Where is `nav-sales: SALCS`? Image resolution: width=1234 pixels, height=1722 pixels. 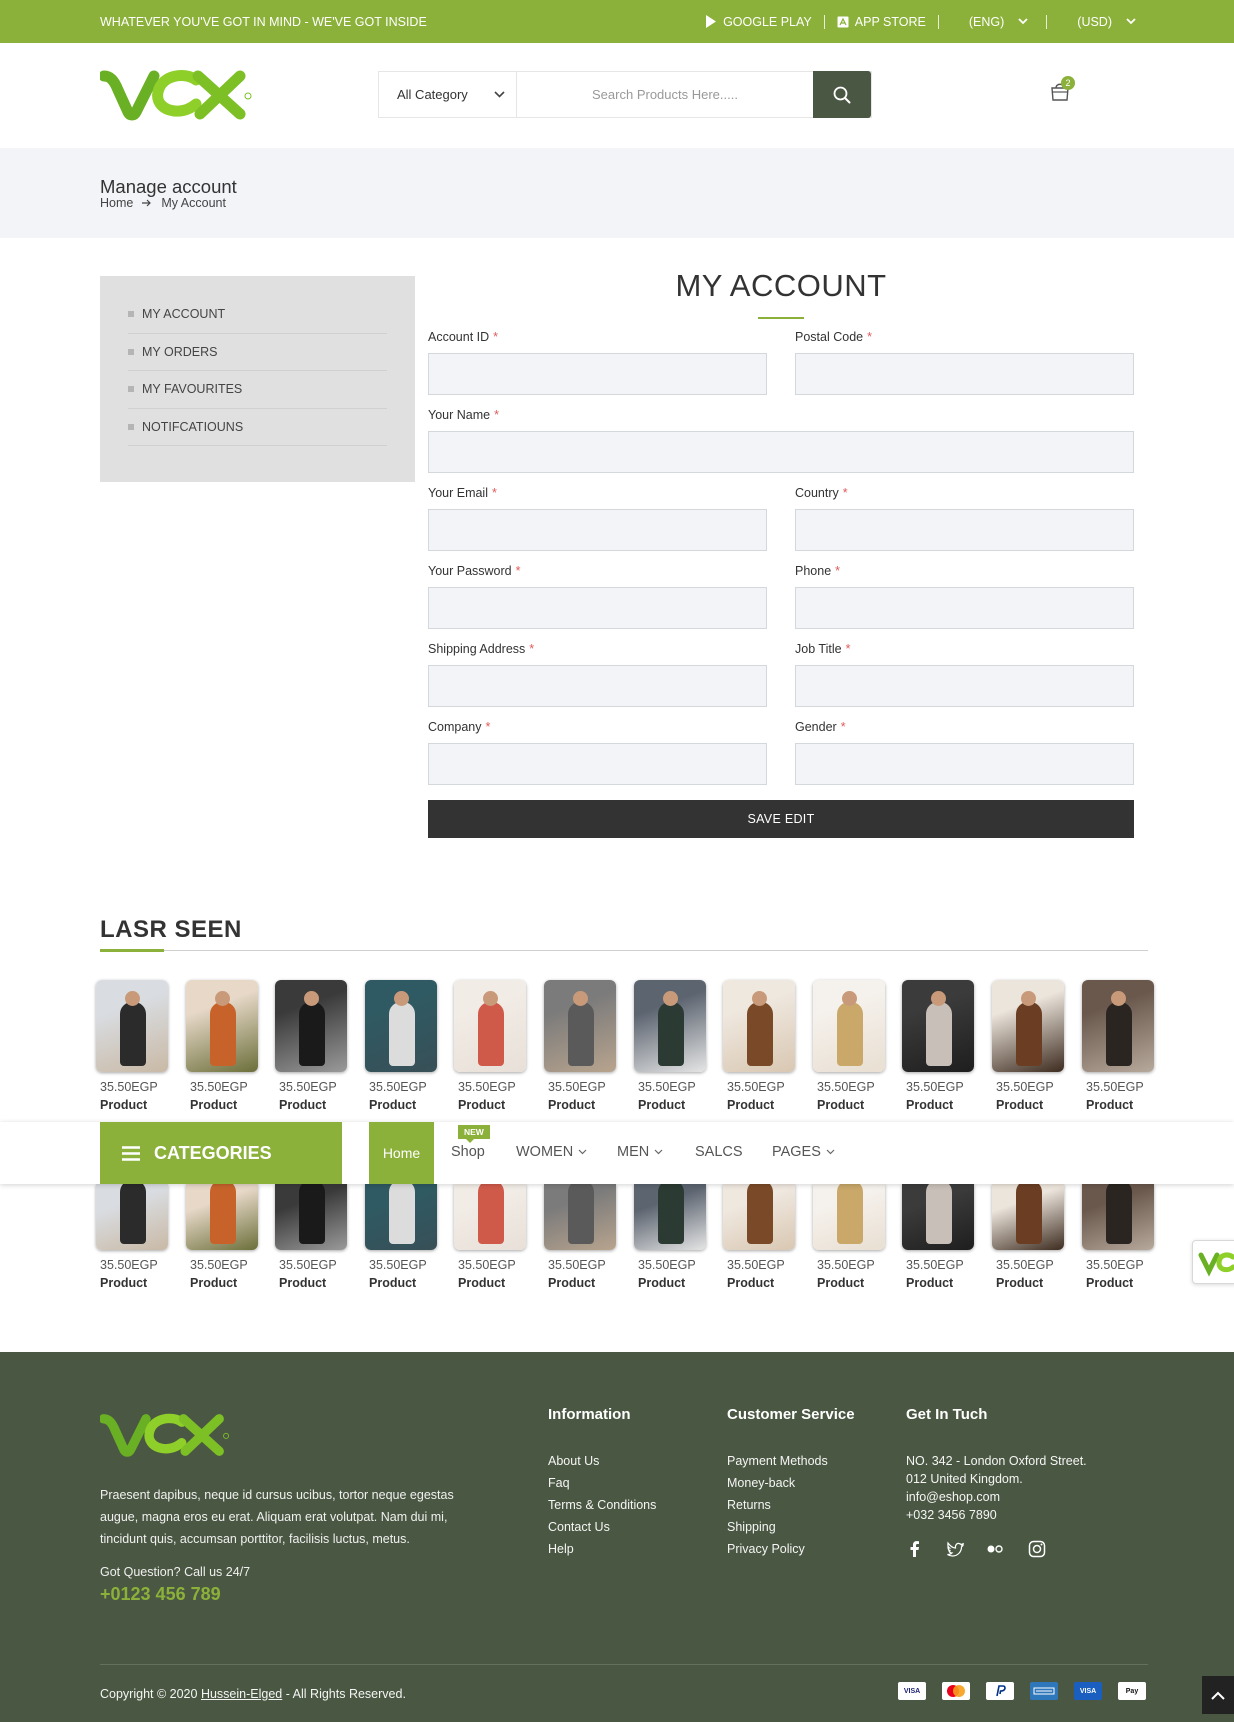
nav-sales: SALCS is located at coordinates (719, 1152).